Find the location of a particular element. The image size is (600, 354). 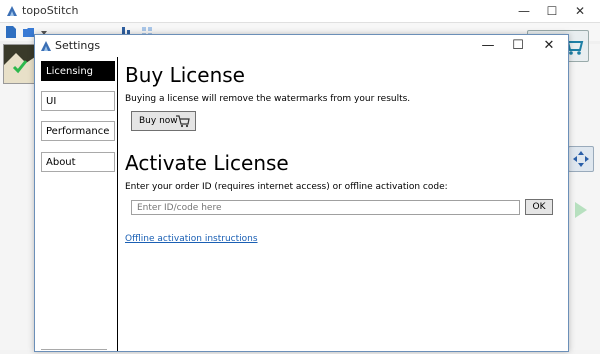

main-close-button: ✕ is located at coordinates (580, 11).